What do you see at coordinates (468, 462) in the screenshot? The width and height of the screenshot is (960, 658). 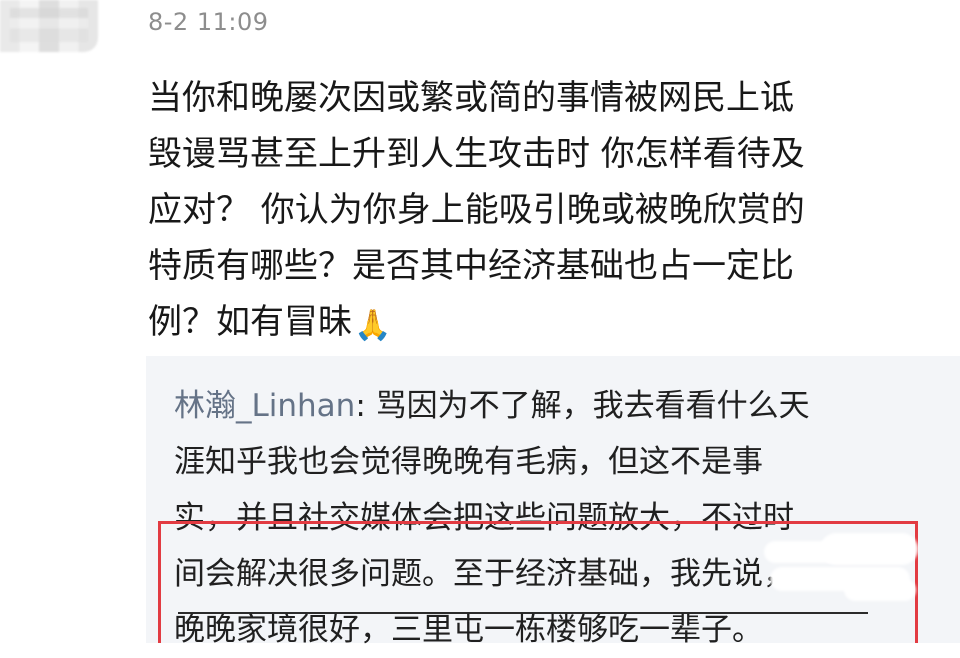 I see `reply-line: 涯知乎我也会觉得晚晚有毛病，但这不是事` at bounding box center [468, 462].